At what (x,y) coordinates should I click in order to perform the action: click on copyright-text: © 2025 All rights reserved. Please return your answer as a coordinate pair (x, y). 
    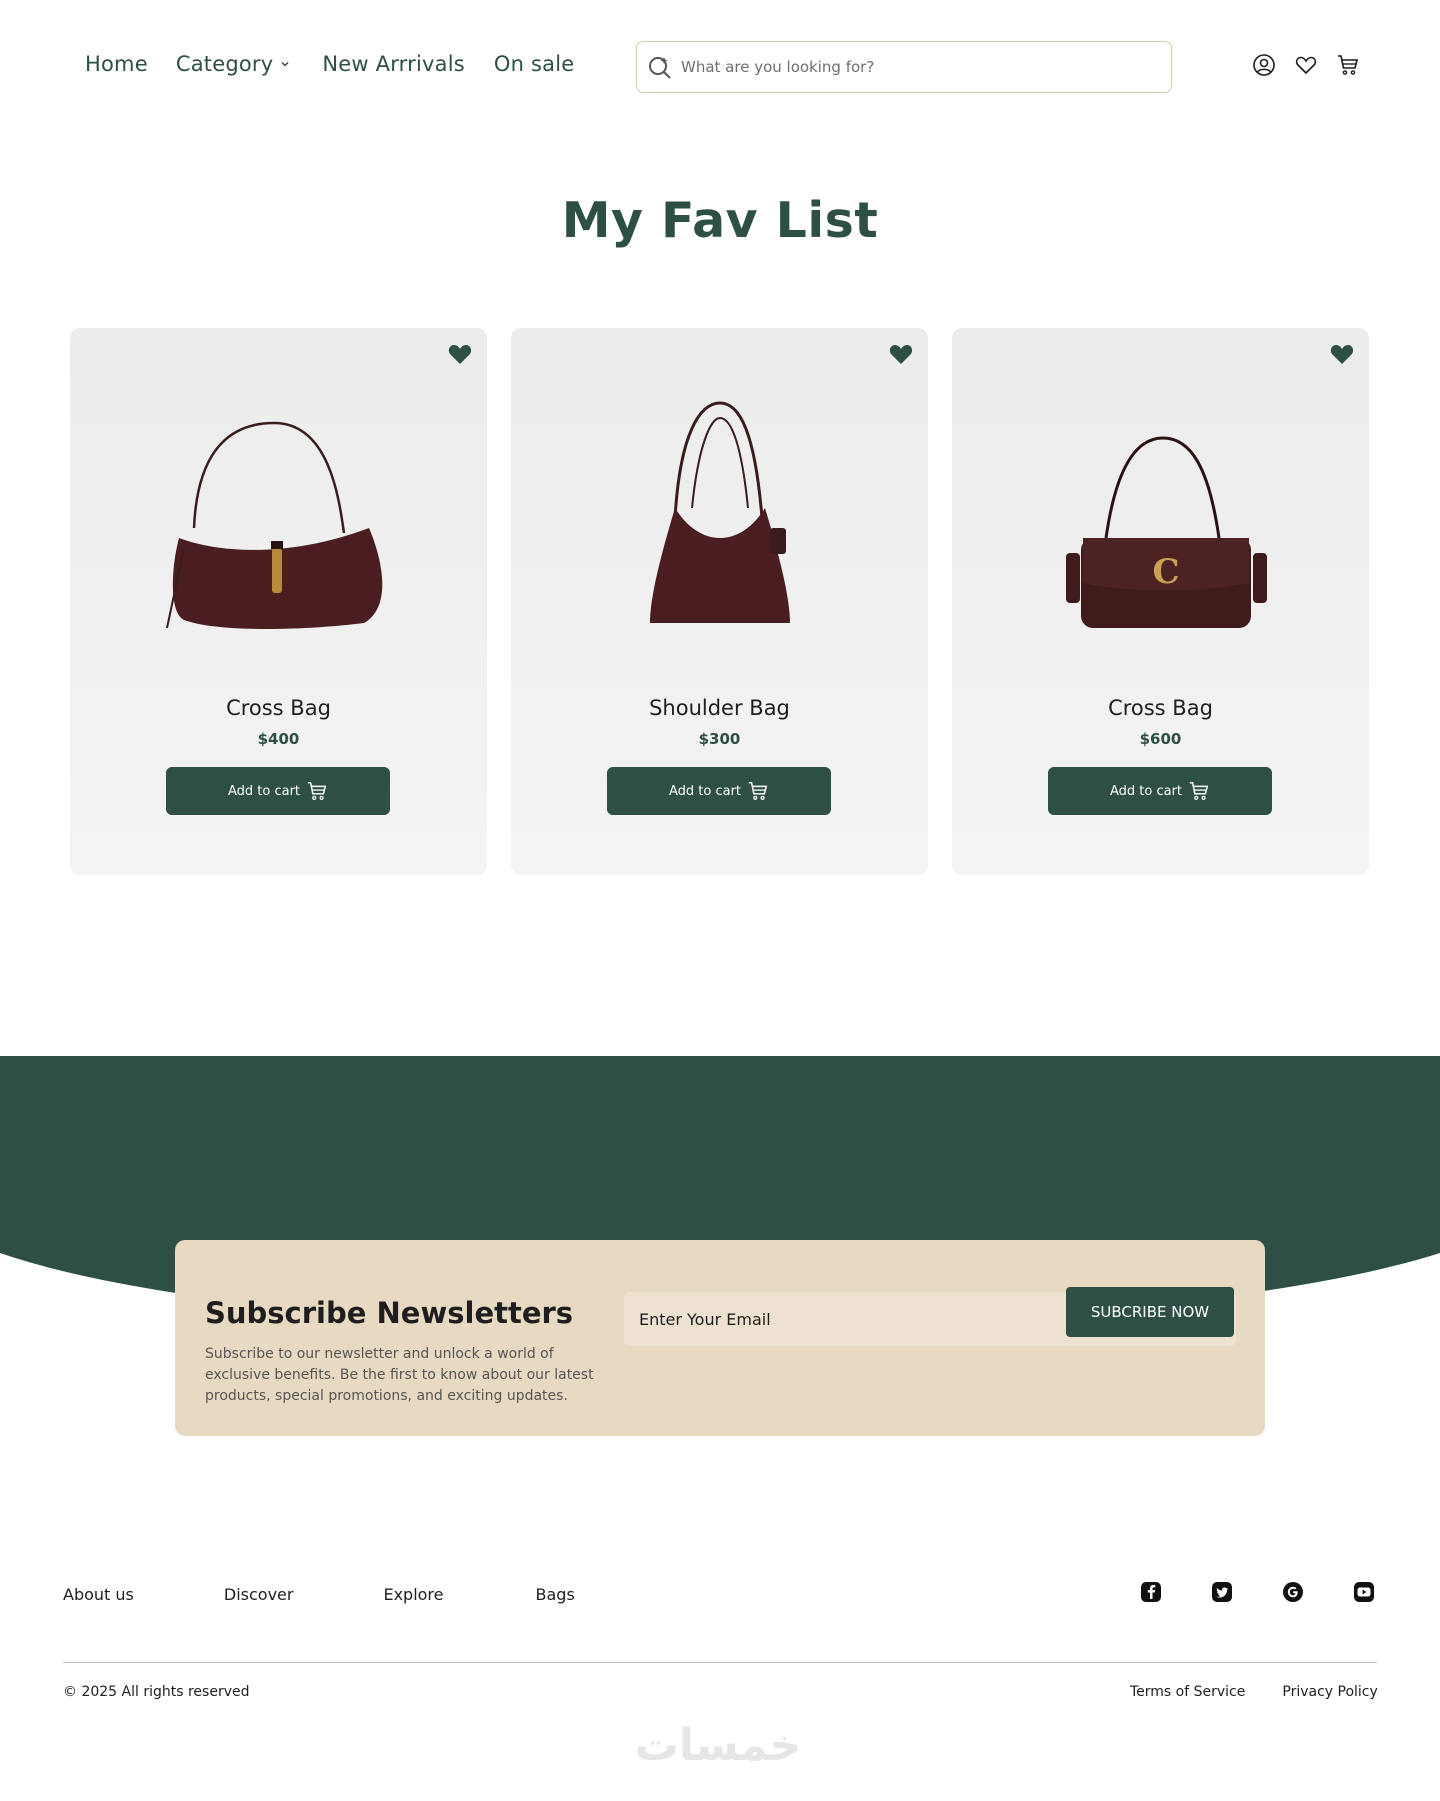
    Looking at the image, I should click on (156, 1692).